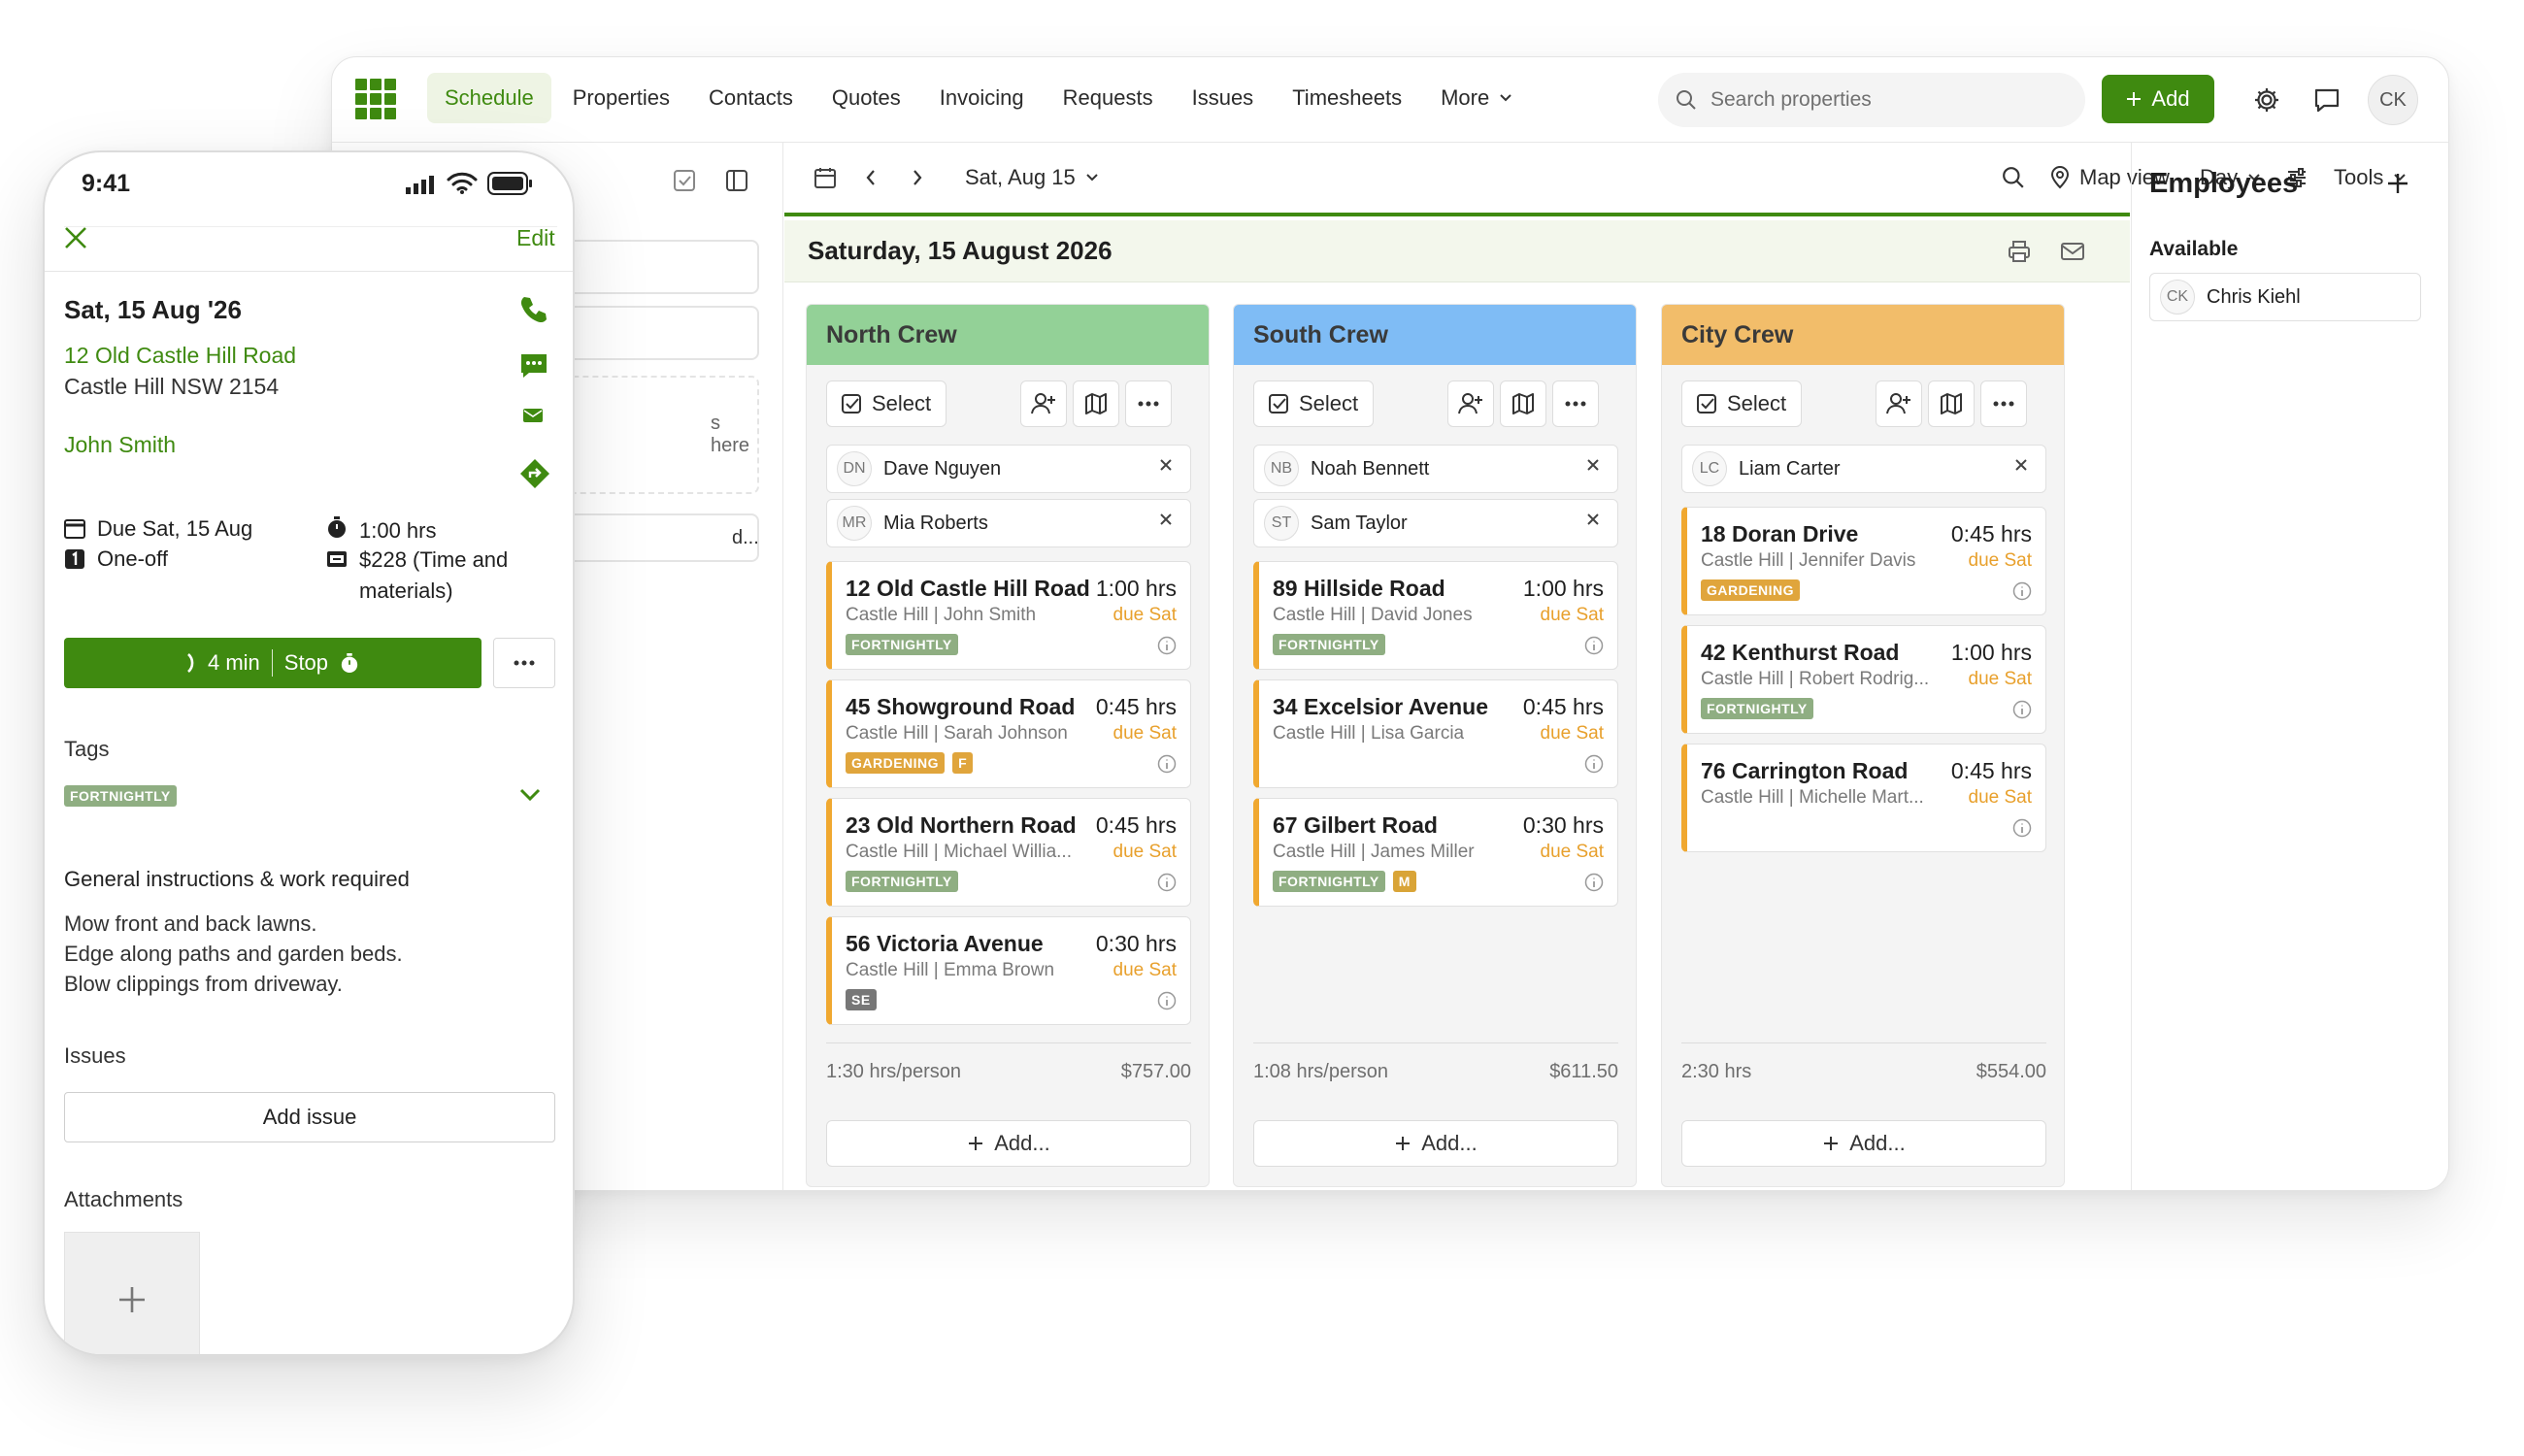 The image size is (2524, 1456). Describe the element at coordinates (233, 954) in the screenshot. I see `instruction-line: Edge along paths and garden beds.` at that location.